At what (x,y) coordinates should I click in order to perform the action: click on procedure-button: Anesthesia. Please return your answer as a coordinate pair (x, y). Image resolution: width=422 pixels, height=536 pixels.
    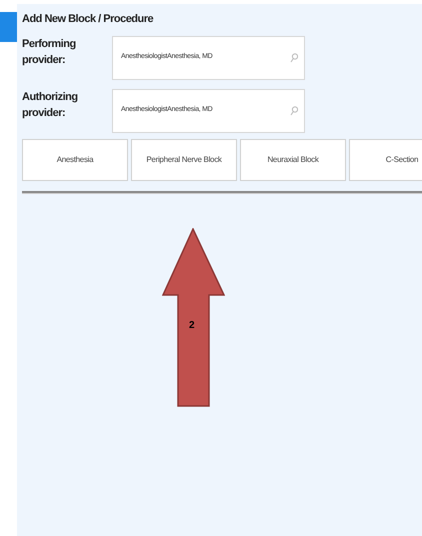
    Looking at the image, I should click on (75, 159).